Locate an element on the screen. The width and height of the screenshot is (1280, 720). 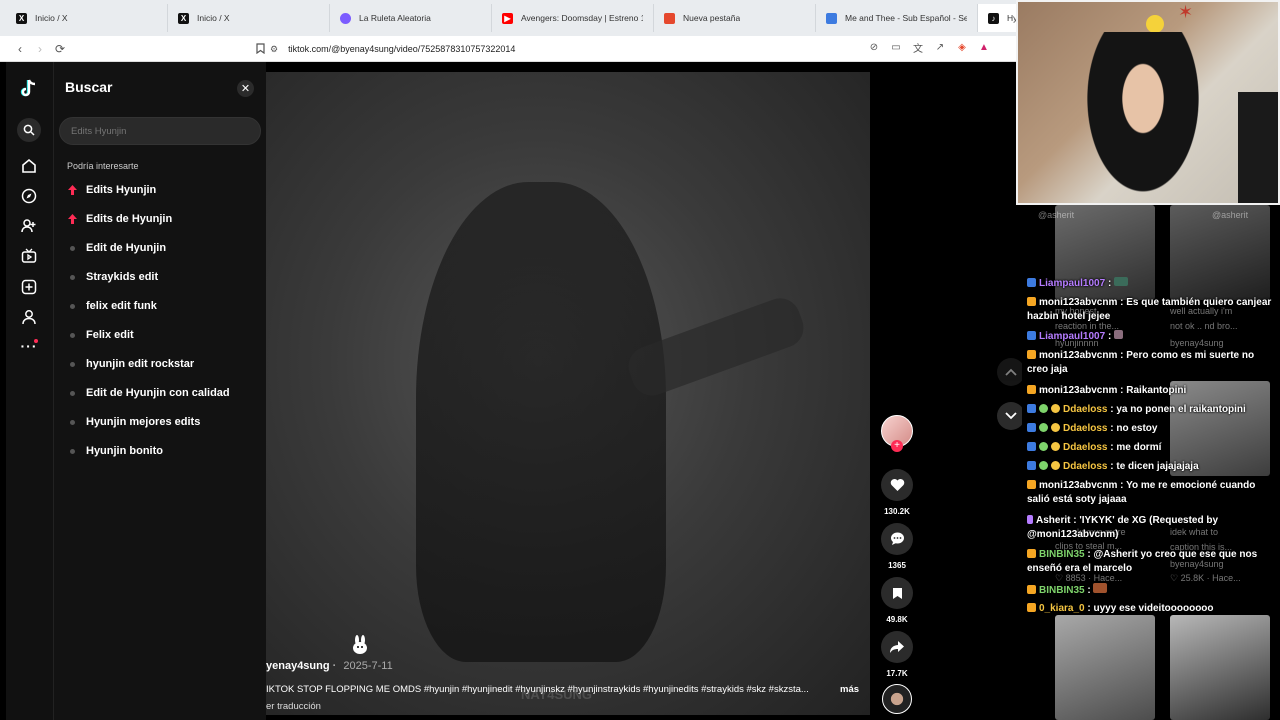
creator-avatar: + is located at coordinates (897, 433).